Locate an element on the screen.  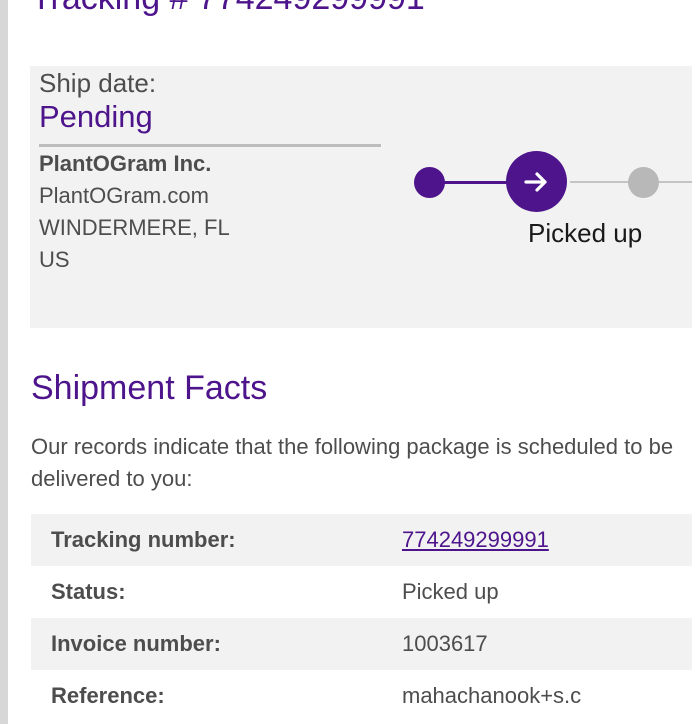
ship-date-label: Ship date: is located at coordinates (98, 83).